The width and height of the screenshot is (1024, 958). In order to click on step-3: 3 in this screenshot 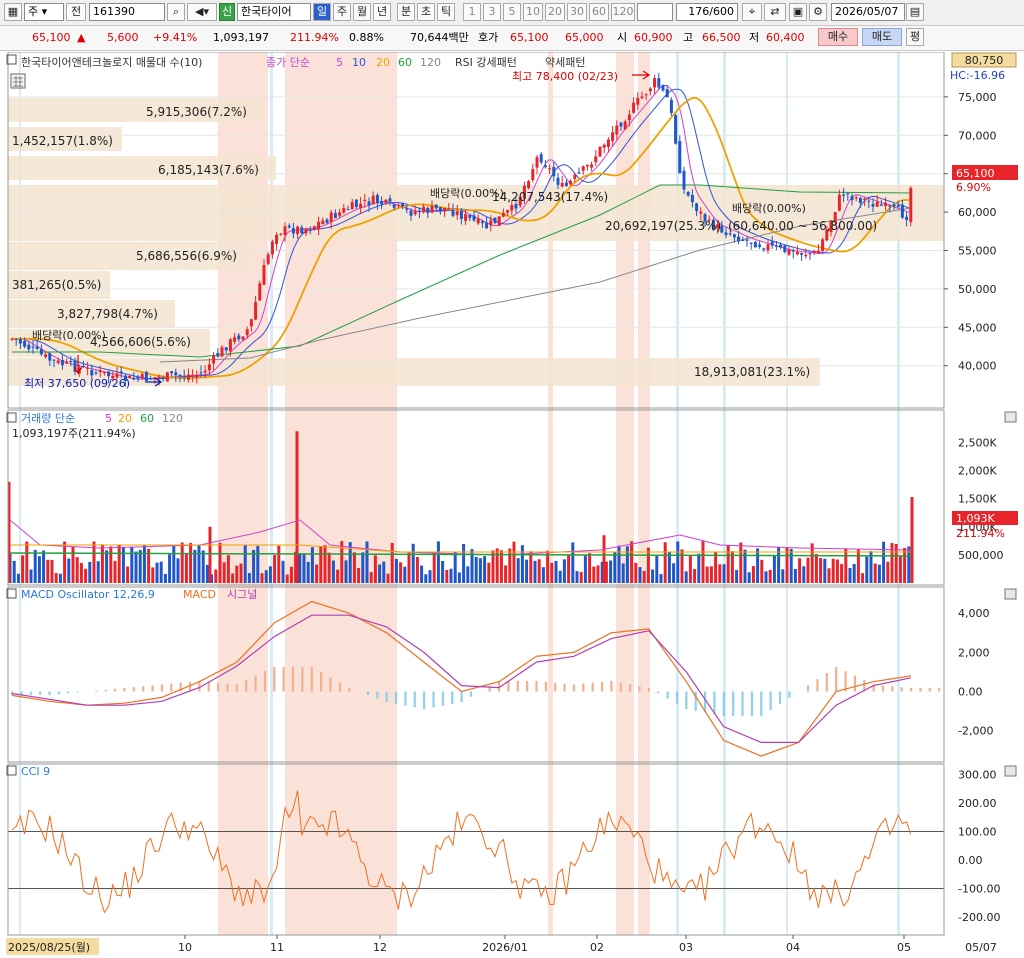, I will do `click(492, 12)`.